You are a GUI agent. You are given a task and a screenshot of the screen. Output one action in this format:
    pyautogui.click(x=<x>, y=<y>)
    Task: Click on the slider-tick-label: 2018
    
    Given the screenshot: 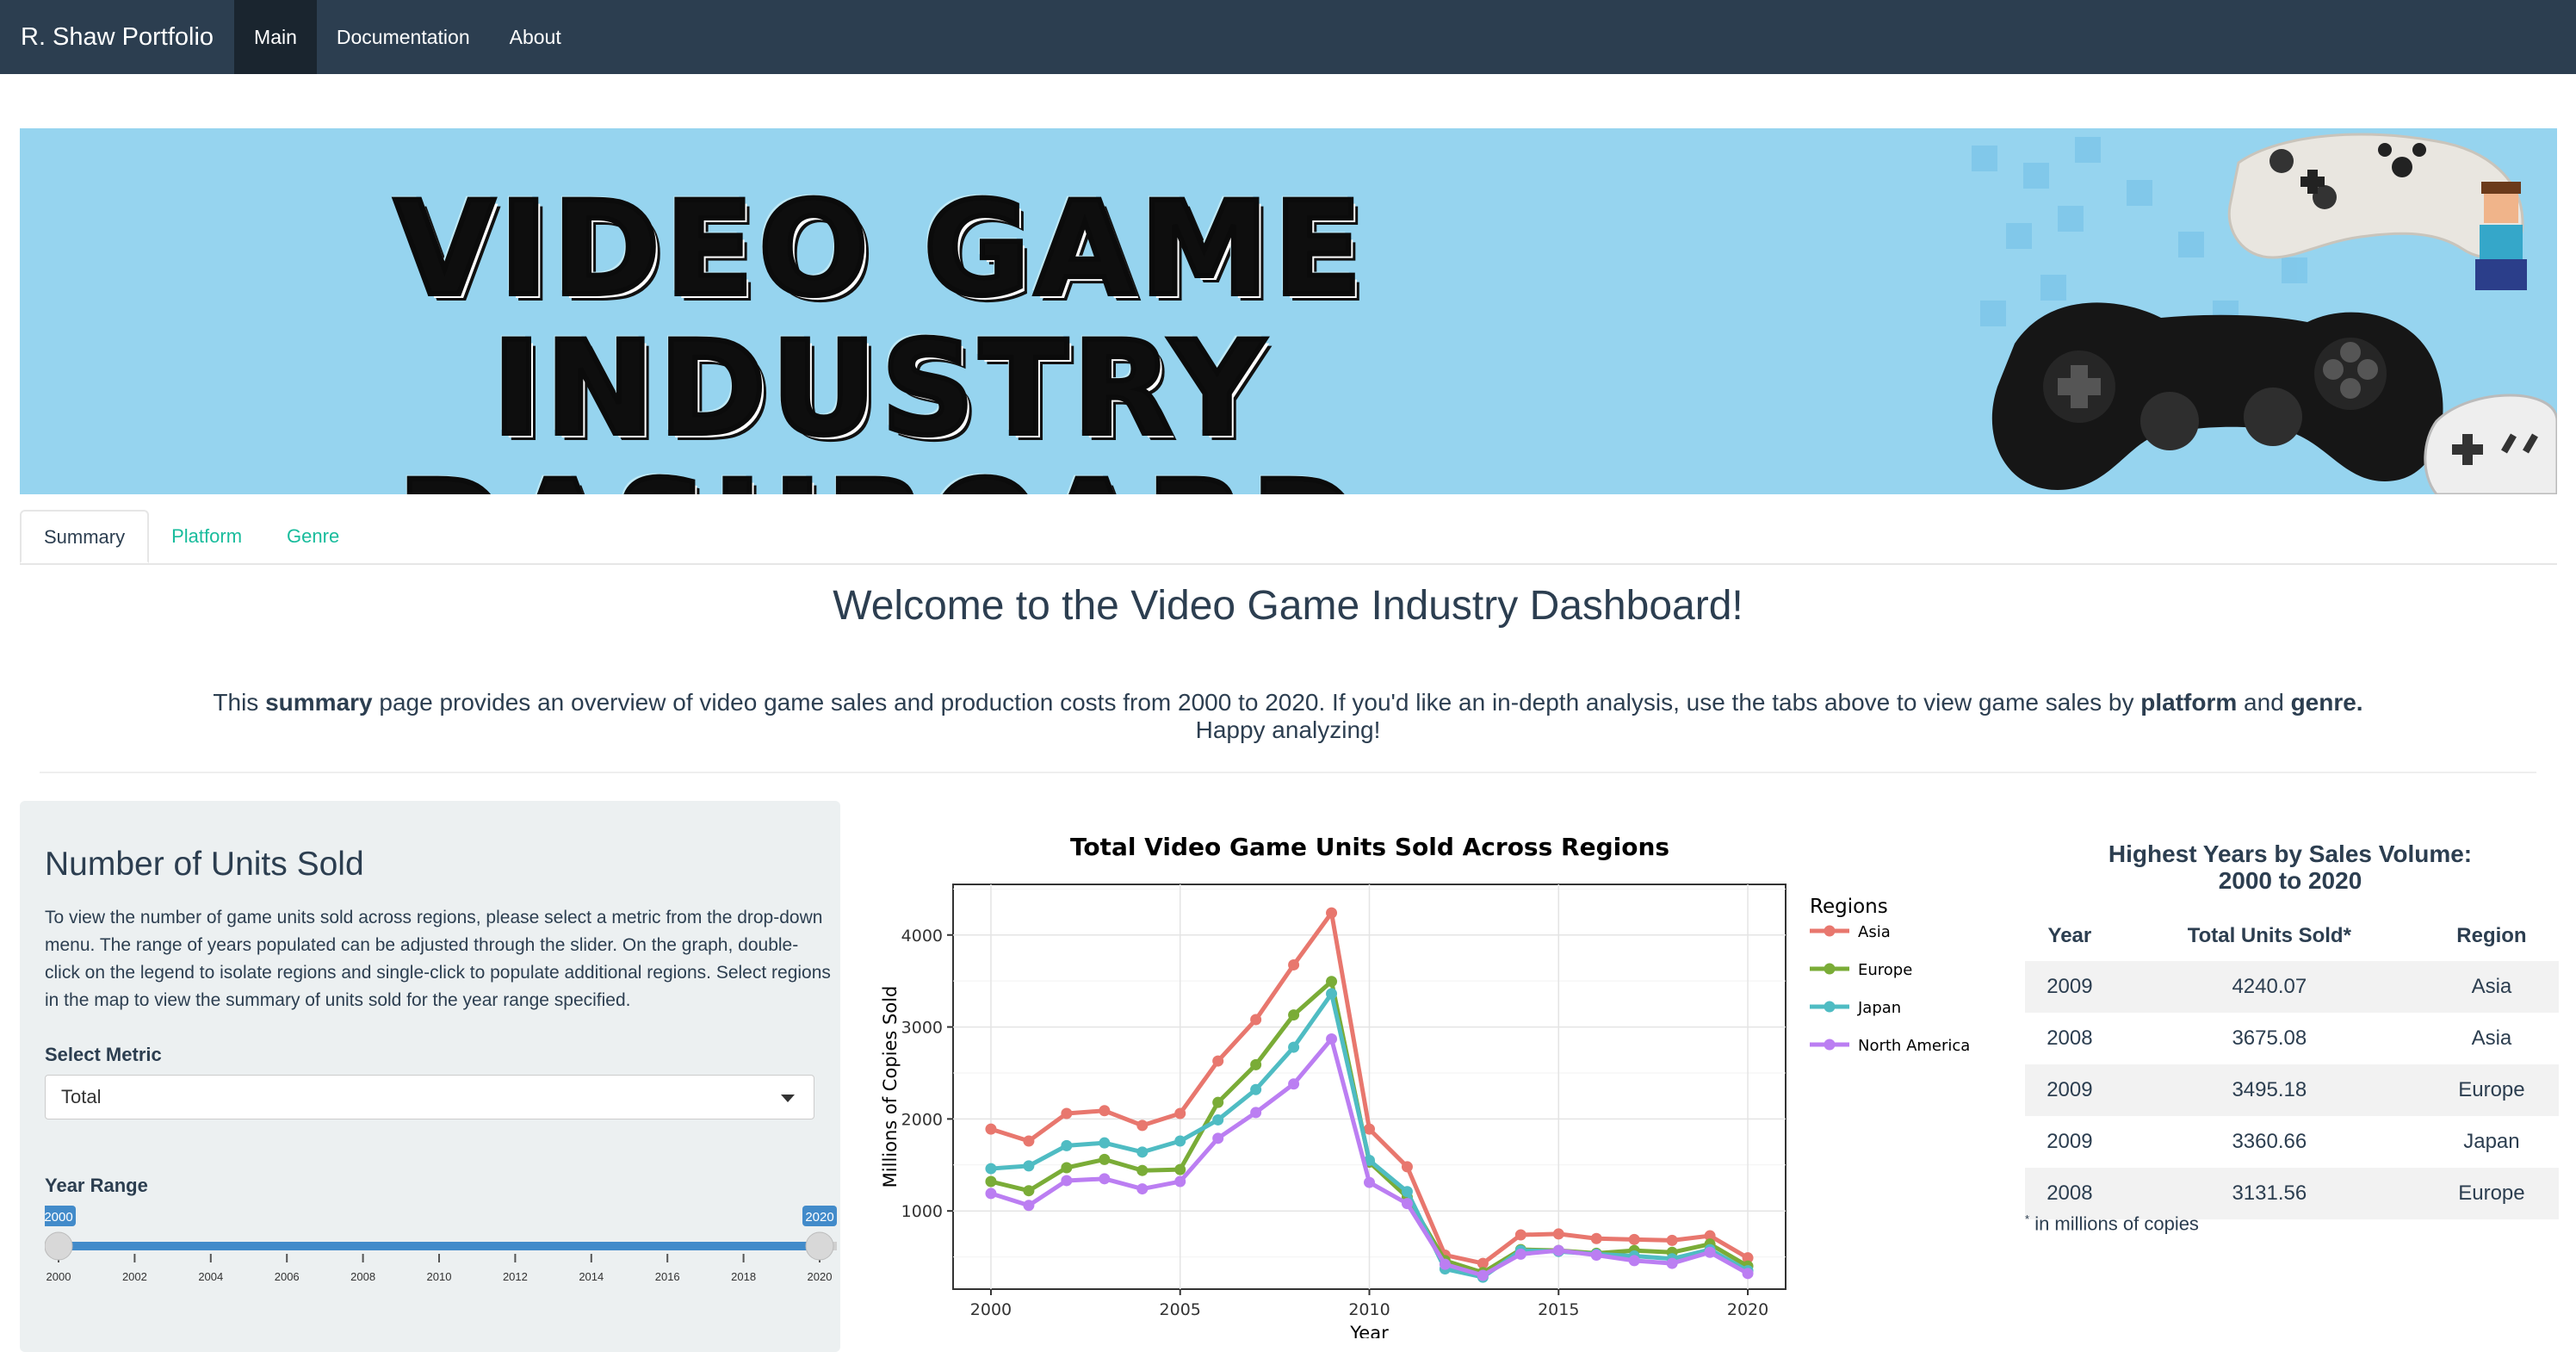 What is the action you would take?
    pyautogui.click(x=744, y=1276)
    